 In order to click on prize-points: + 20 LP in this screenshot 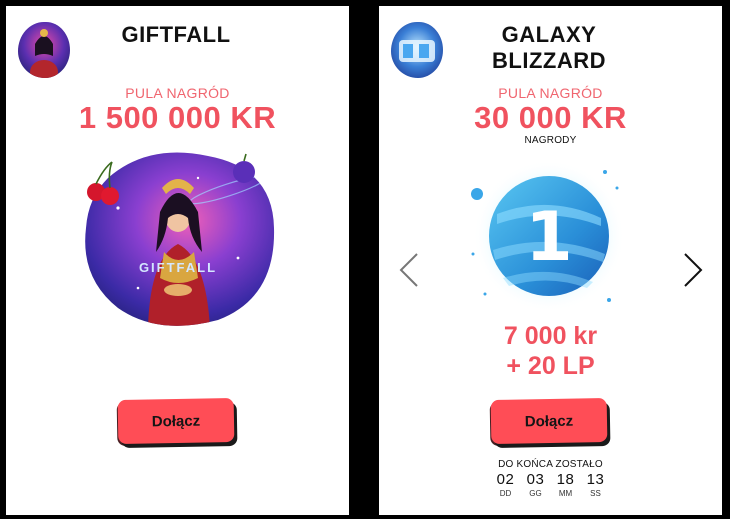, I will do `click(550, 366)`.